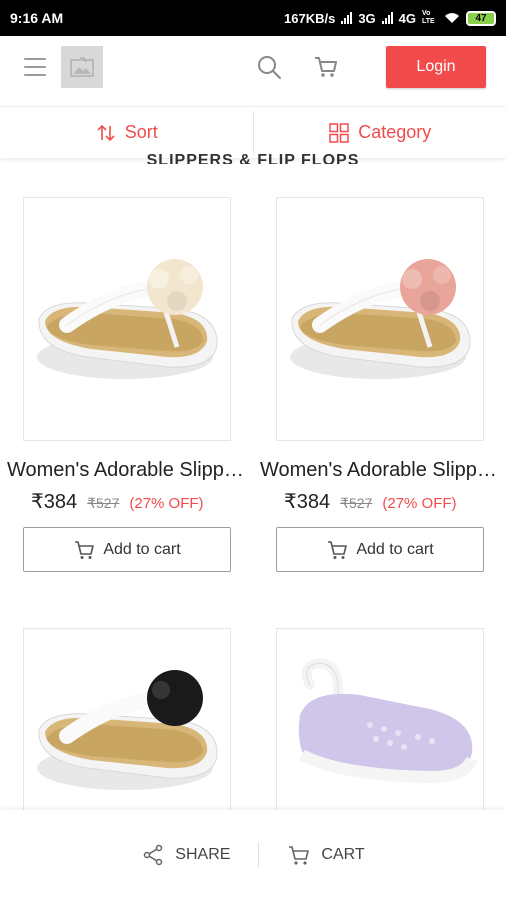  What do you see at coordinates (35, 67) in the screenshot?
I see `menu-icon` at bounding box center [35, 67].